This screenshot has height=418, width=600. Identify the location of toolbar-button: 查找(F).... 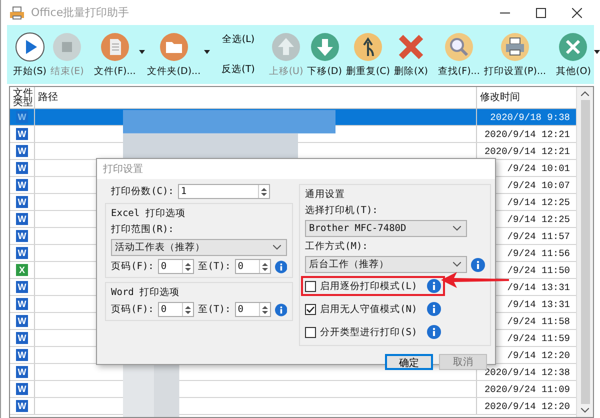
(459, 54).